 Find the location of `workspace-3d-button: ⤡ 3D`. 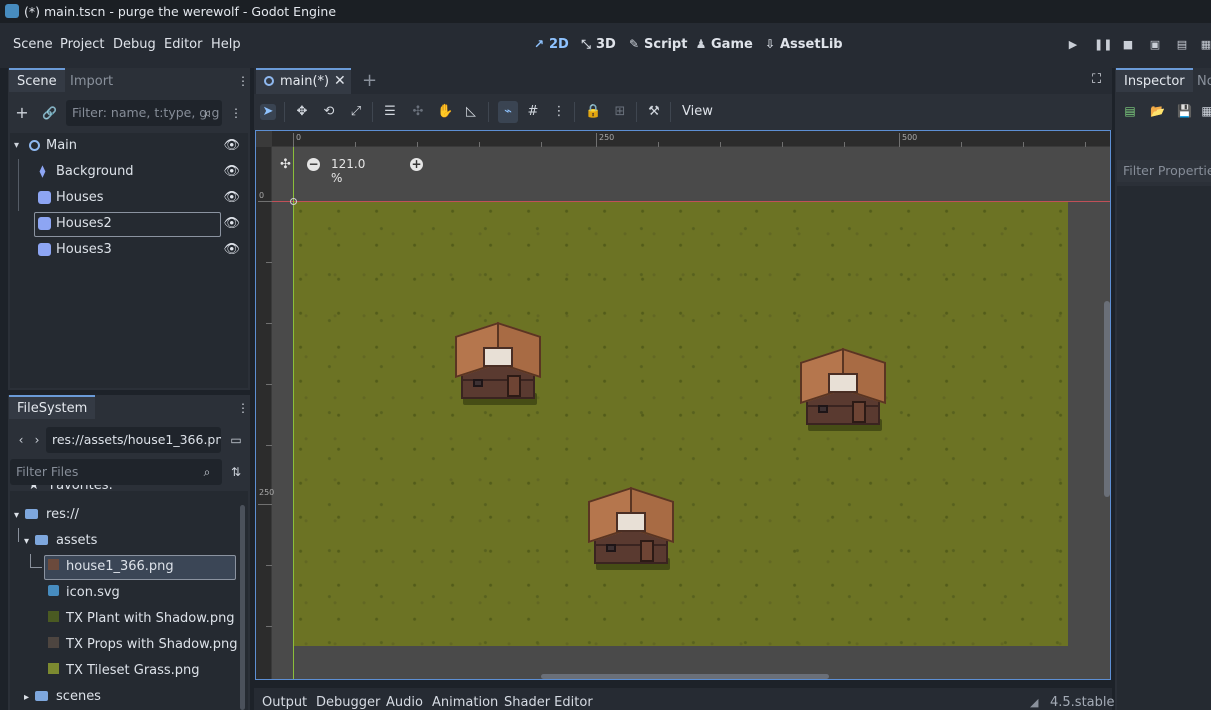

workspace-3d-button: ⤡ 3D is located at coordinates (597, 44).